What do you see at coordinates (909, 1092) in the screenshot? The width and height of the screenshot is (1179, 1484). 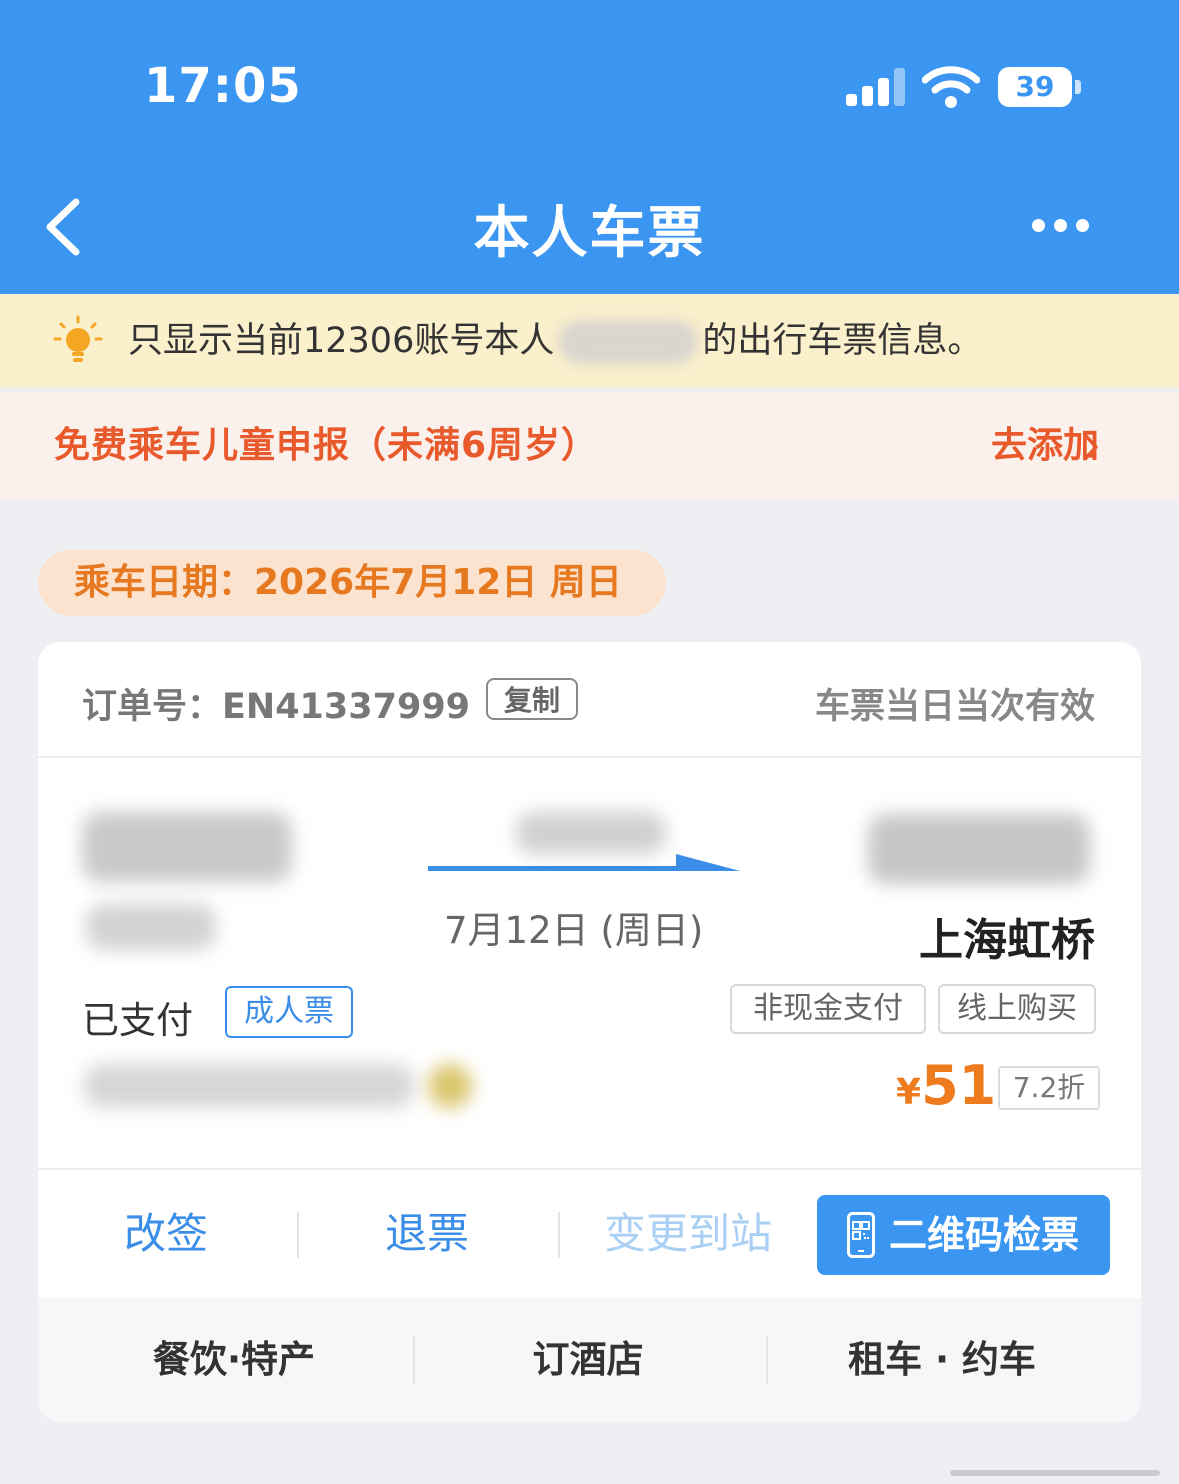 I see `currency-symbol: ¥` at bounding box center [909, 1092].